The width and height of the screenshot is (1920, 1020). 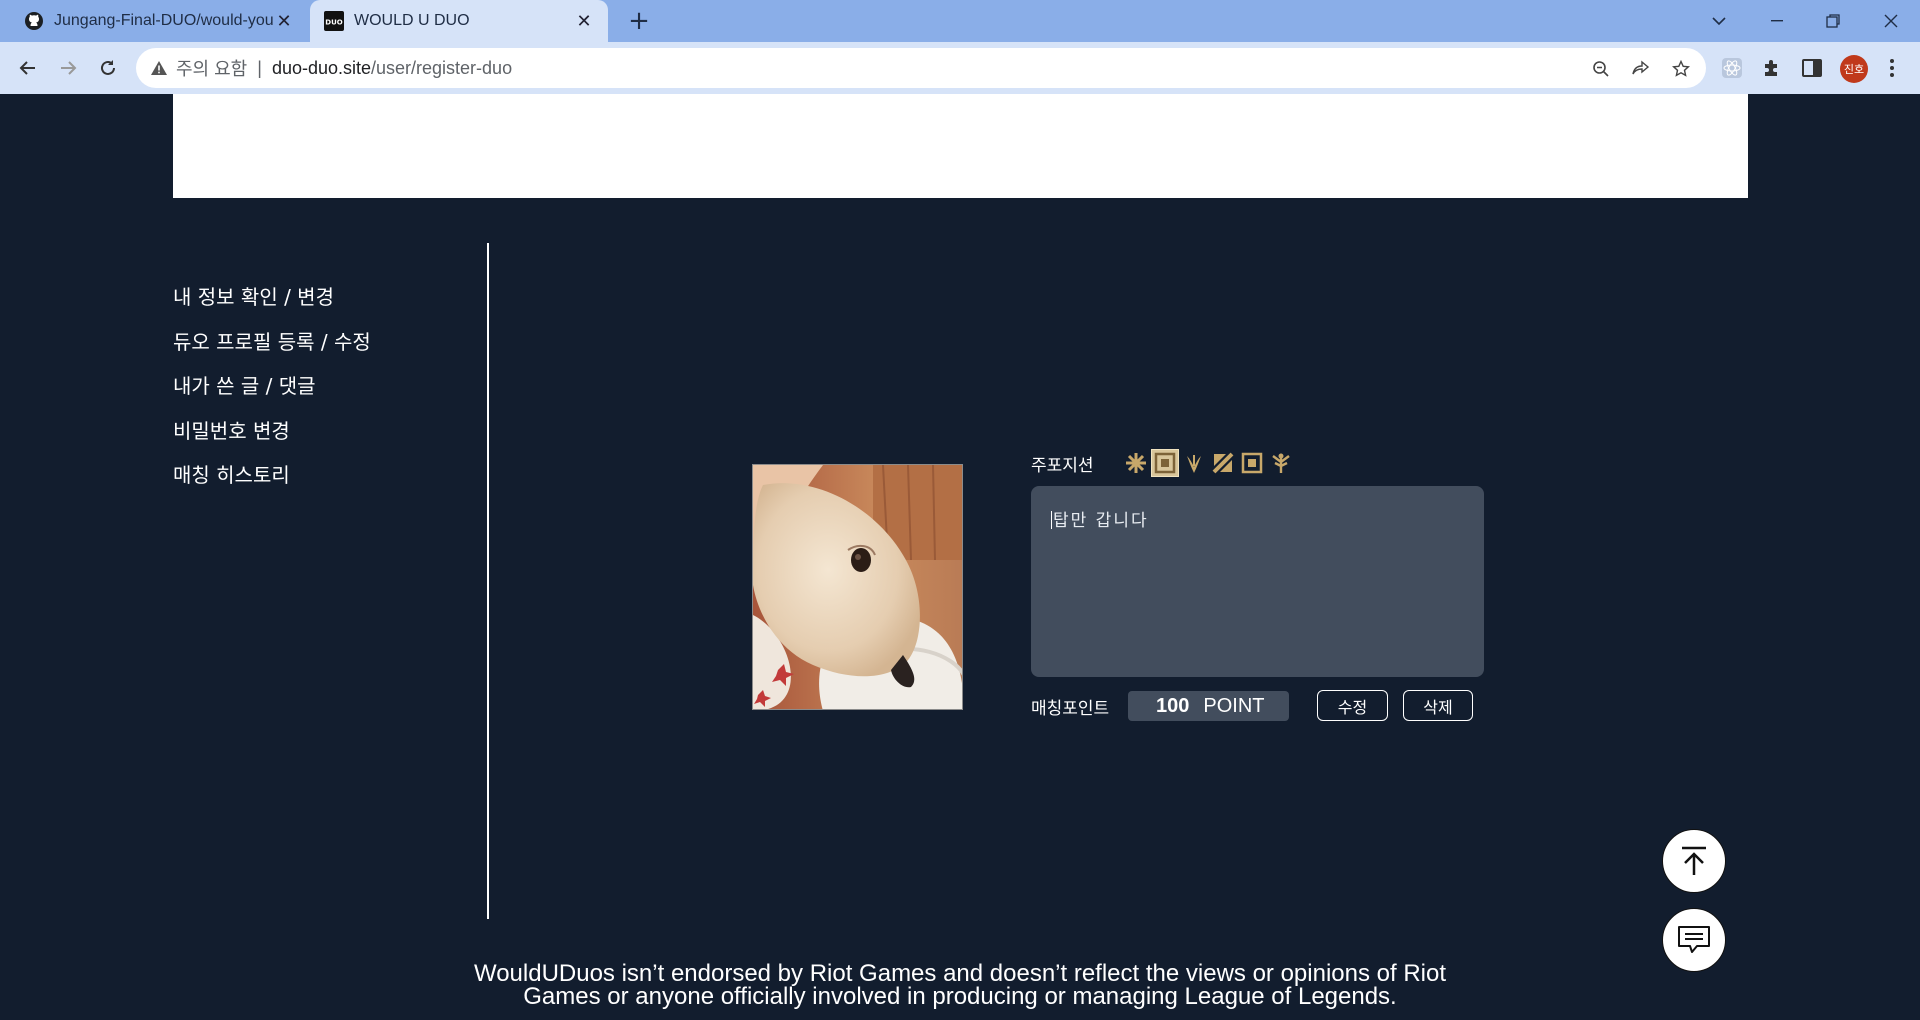 What do you see at coordinates (321, 67) in the screenshot?
I see `address-host: duo-duo.site` at bounding box center [321, 67].